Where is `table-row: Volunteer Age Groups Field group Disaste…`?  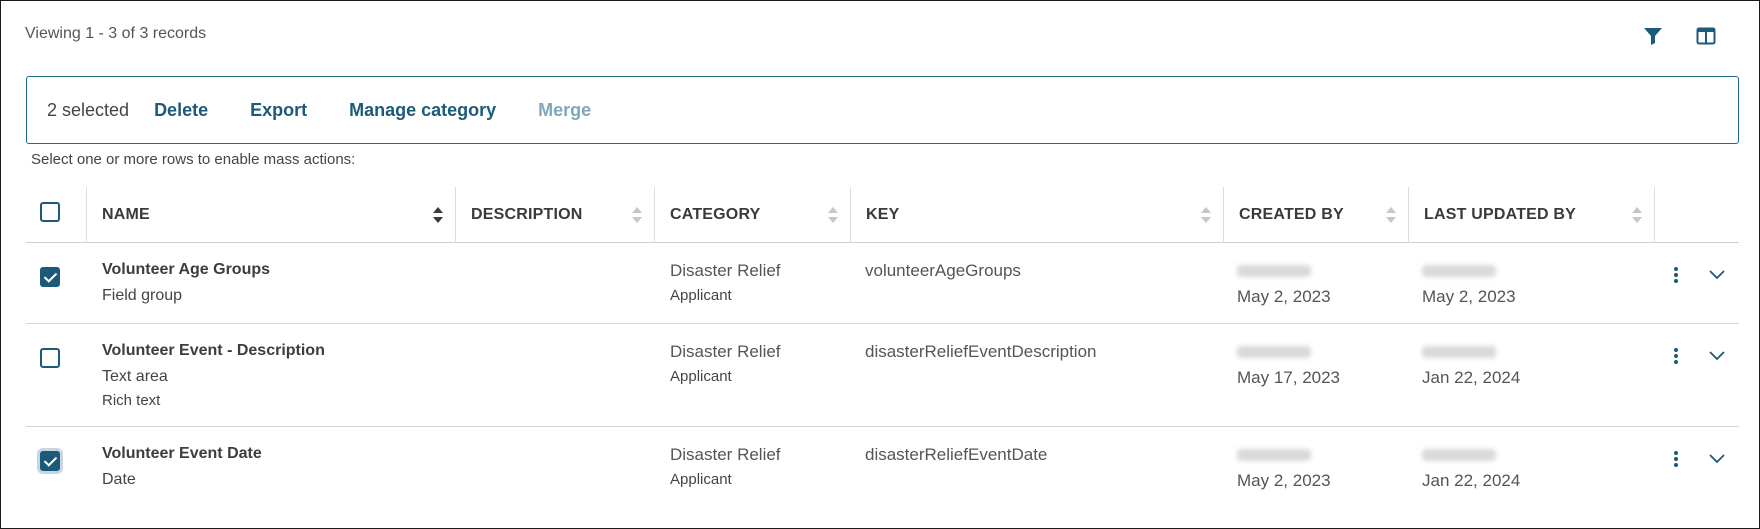 table-row: Volunteer Age Groups Field group Disaste… is located at coordinates (882, 283).